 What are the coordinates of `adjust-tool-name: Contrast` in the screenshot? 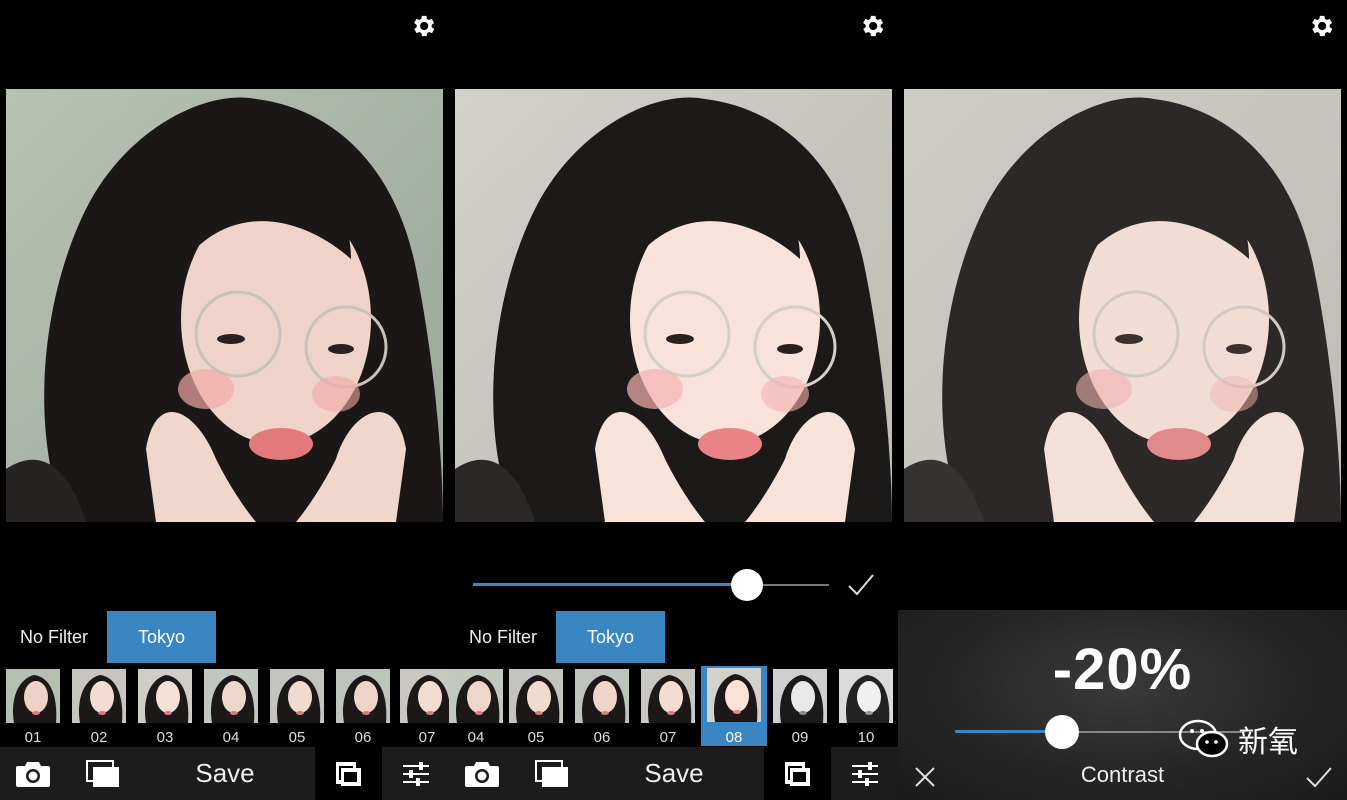 It's located at (1122, 774).